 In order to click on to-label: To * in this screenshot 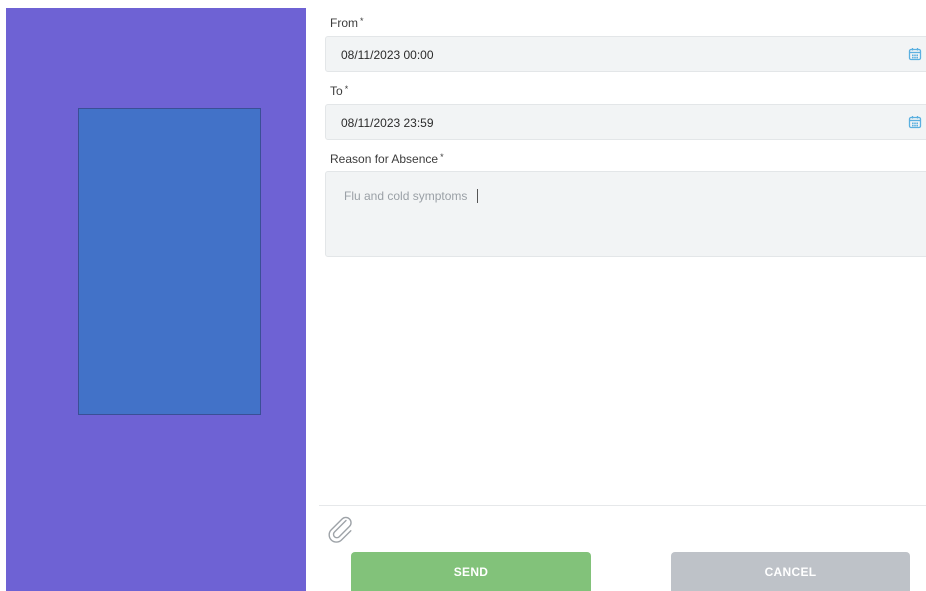, I will do `click(339, 91)`.